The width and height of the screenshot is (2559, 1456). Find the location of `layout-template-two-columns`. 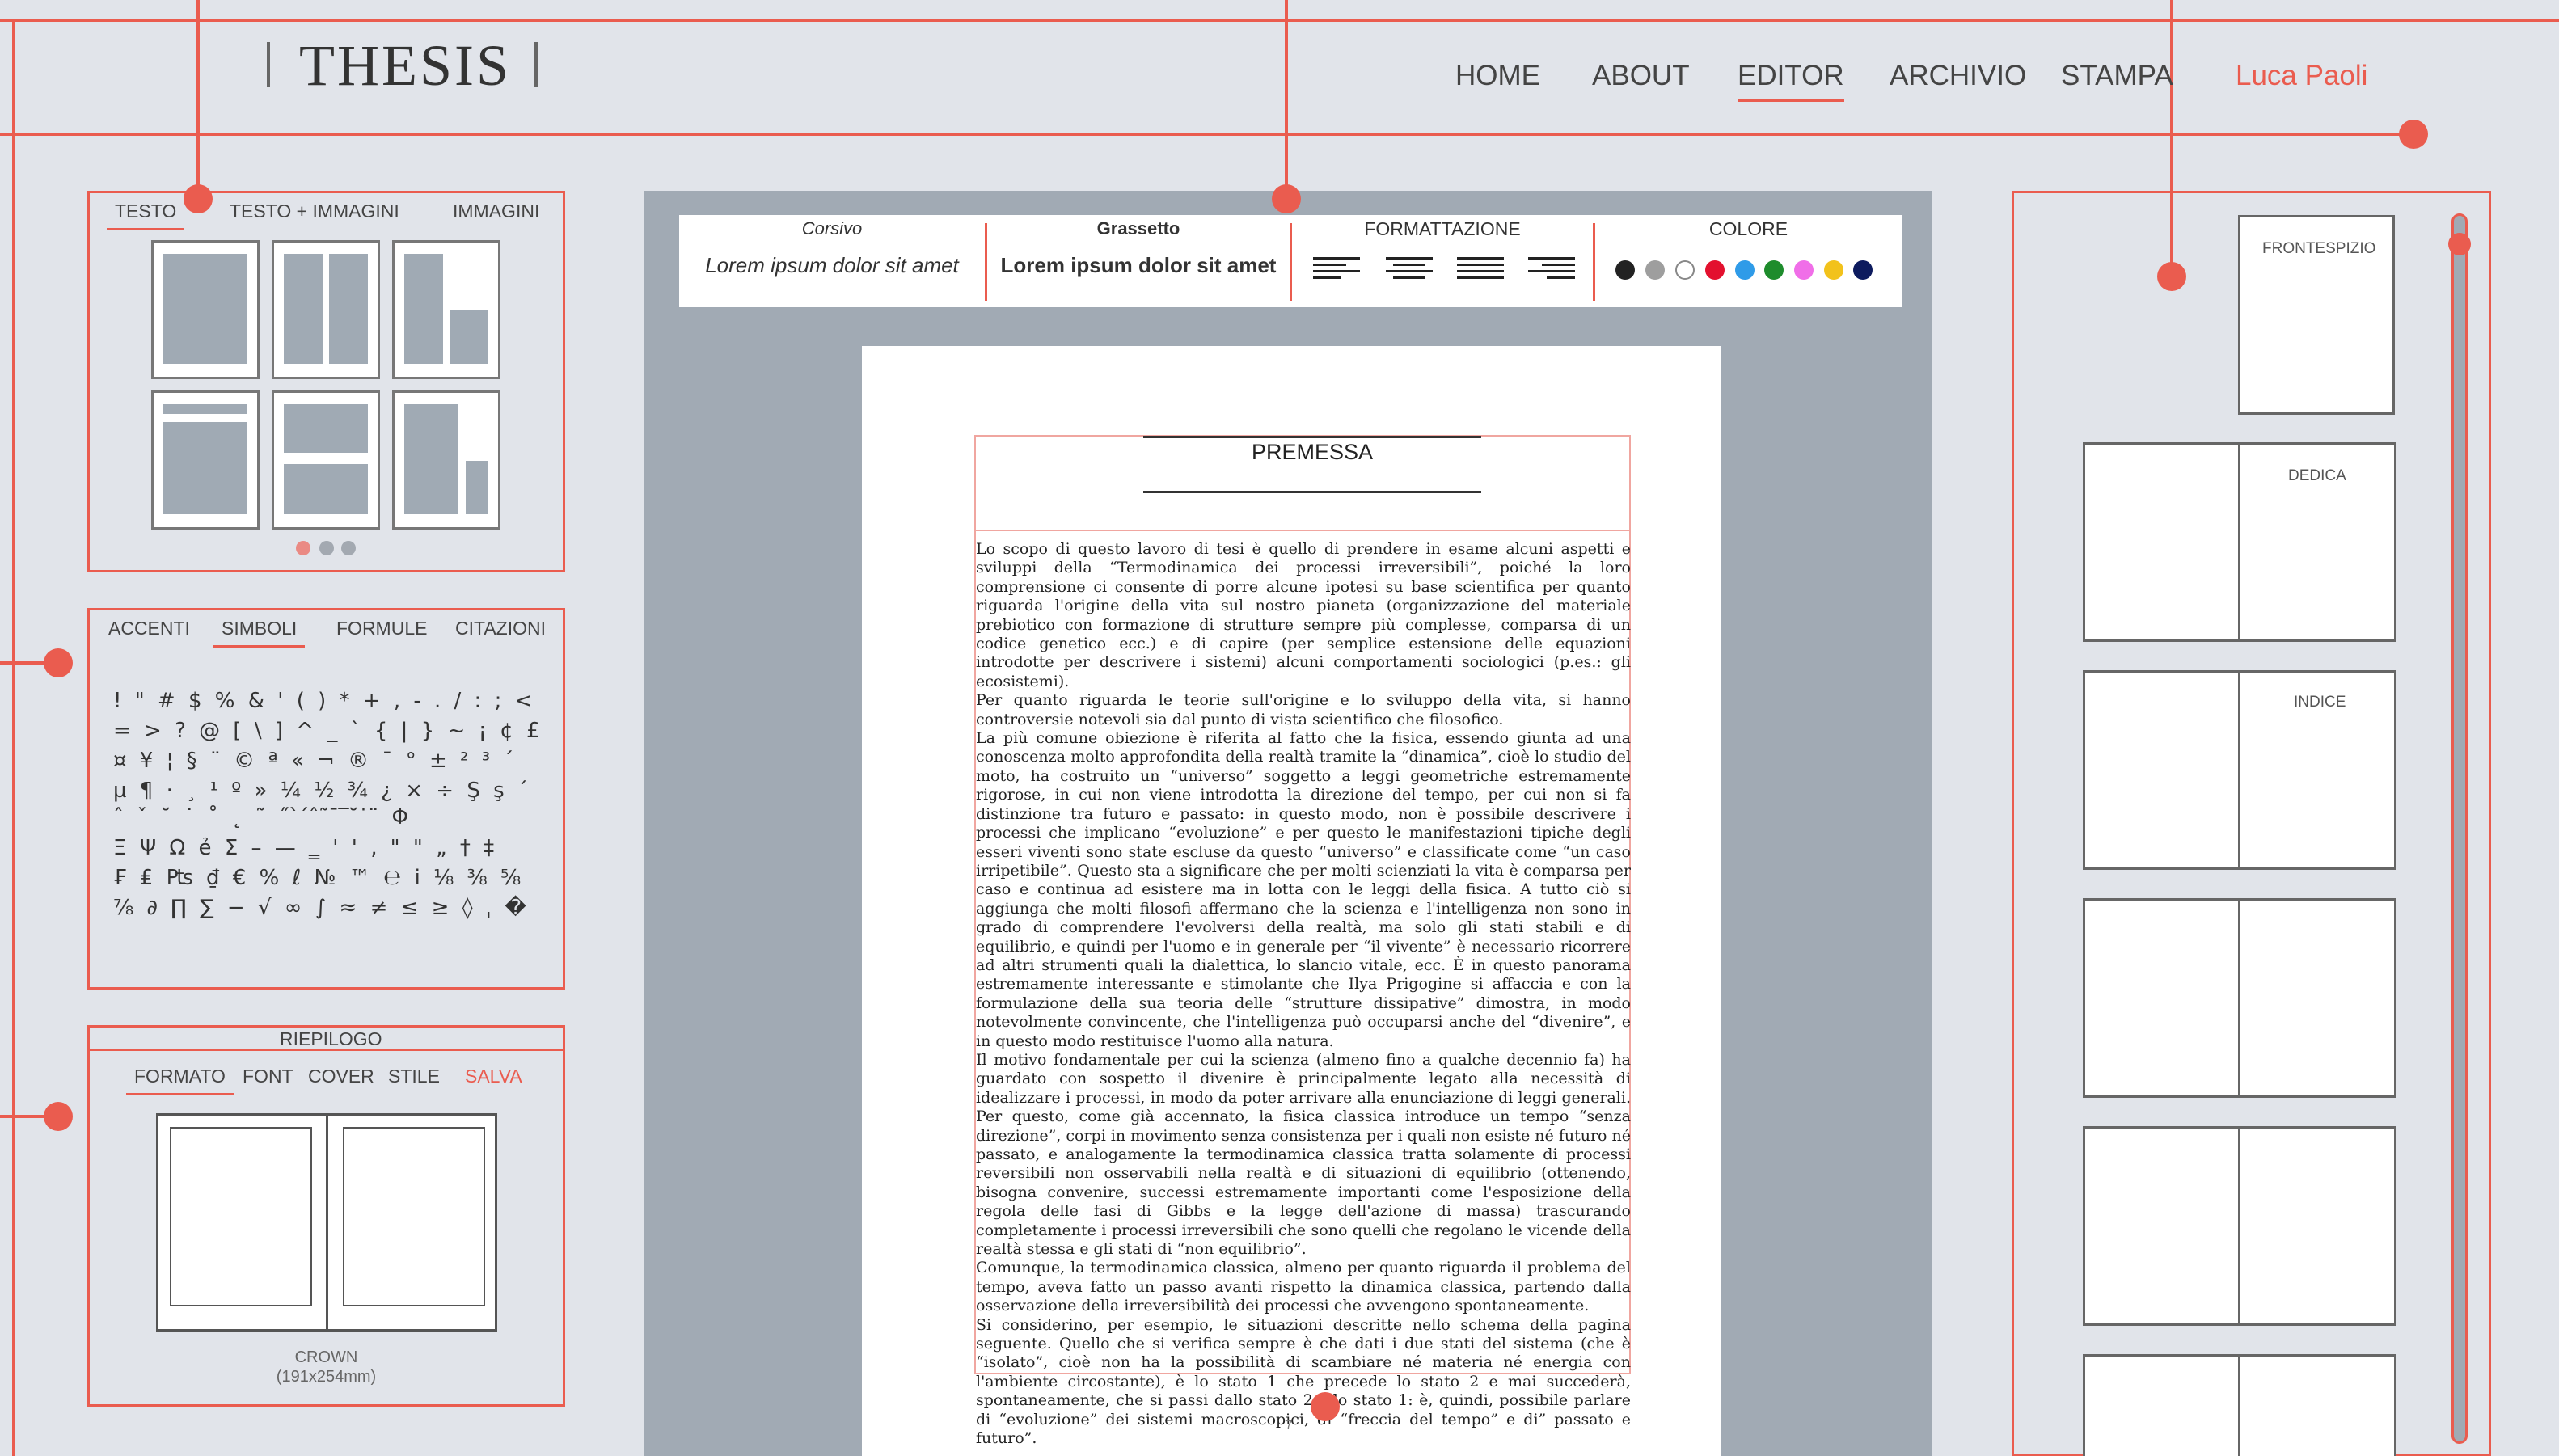

layout-template-two-columns is located at coordinates (326, 309).